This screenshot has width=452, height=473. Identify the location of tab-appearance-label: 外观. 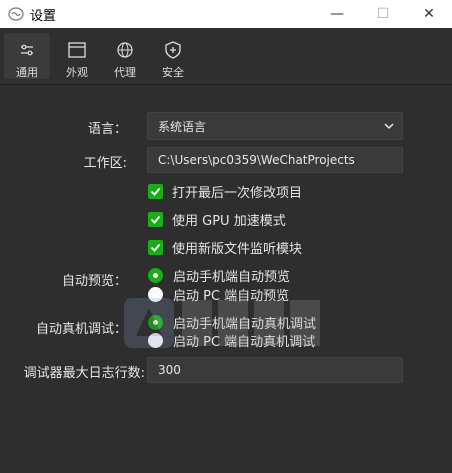
(77, 72).